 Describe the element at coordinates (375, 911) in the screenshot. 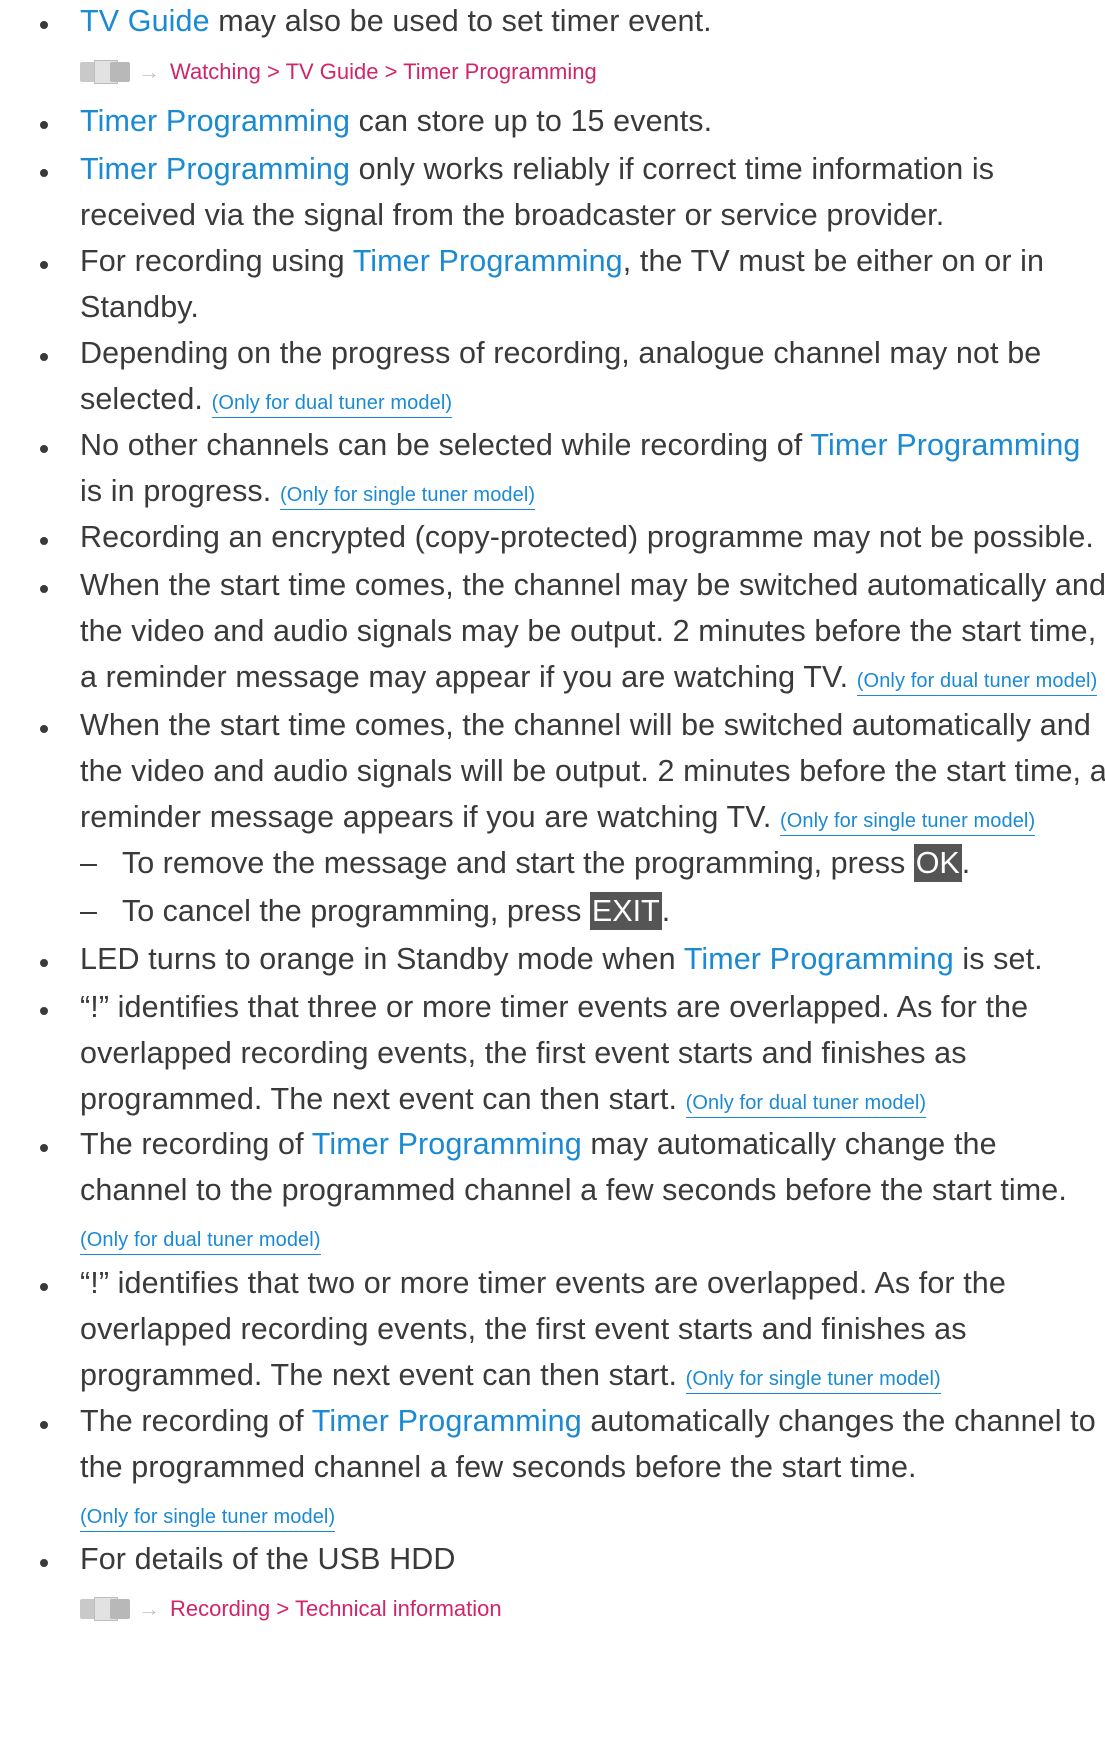

I see `sub-list-item: – To cancel the programming, press EXIT.` at that location.